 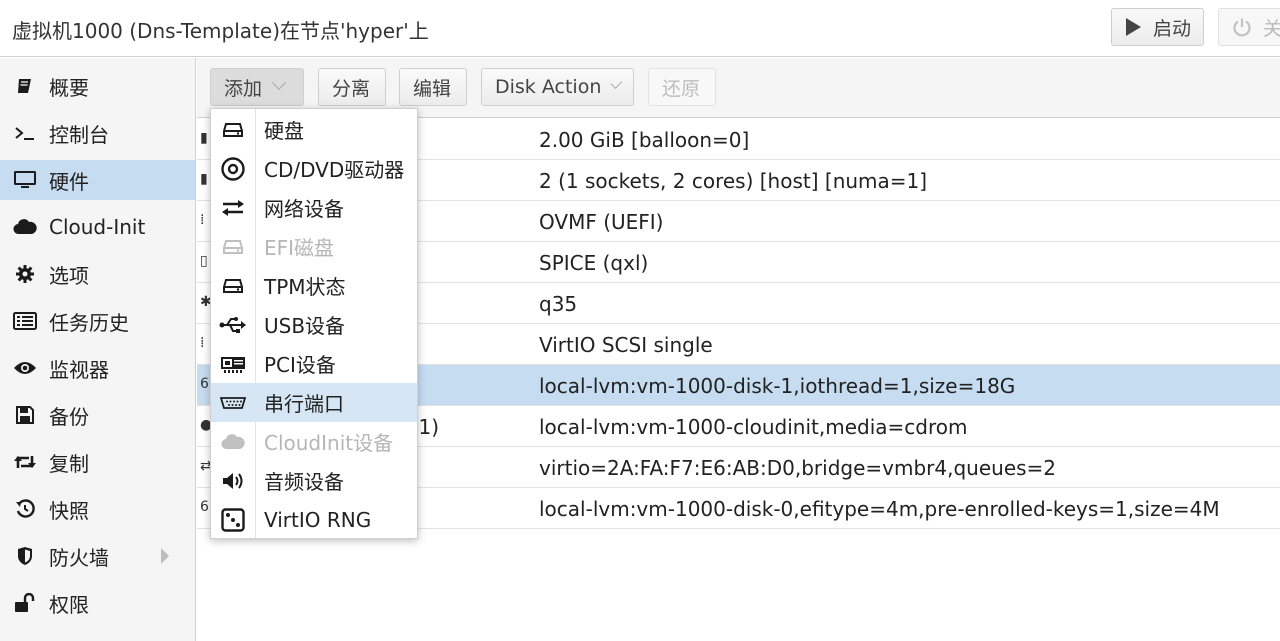 What do you see at coordinates (165, 556) in the screenshot?
I see `expand-arrow-icon` at bounding box center [165, 556].